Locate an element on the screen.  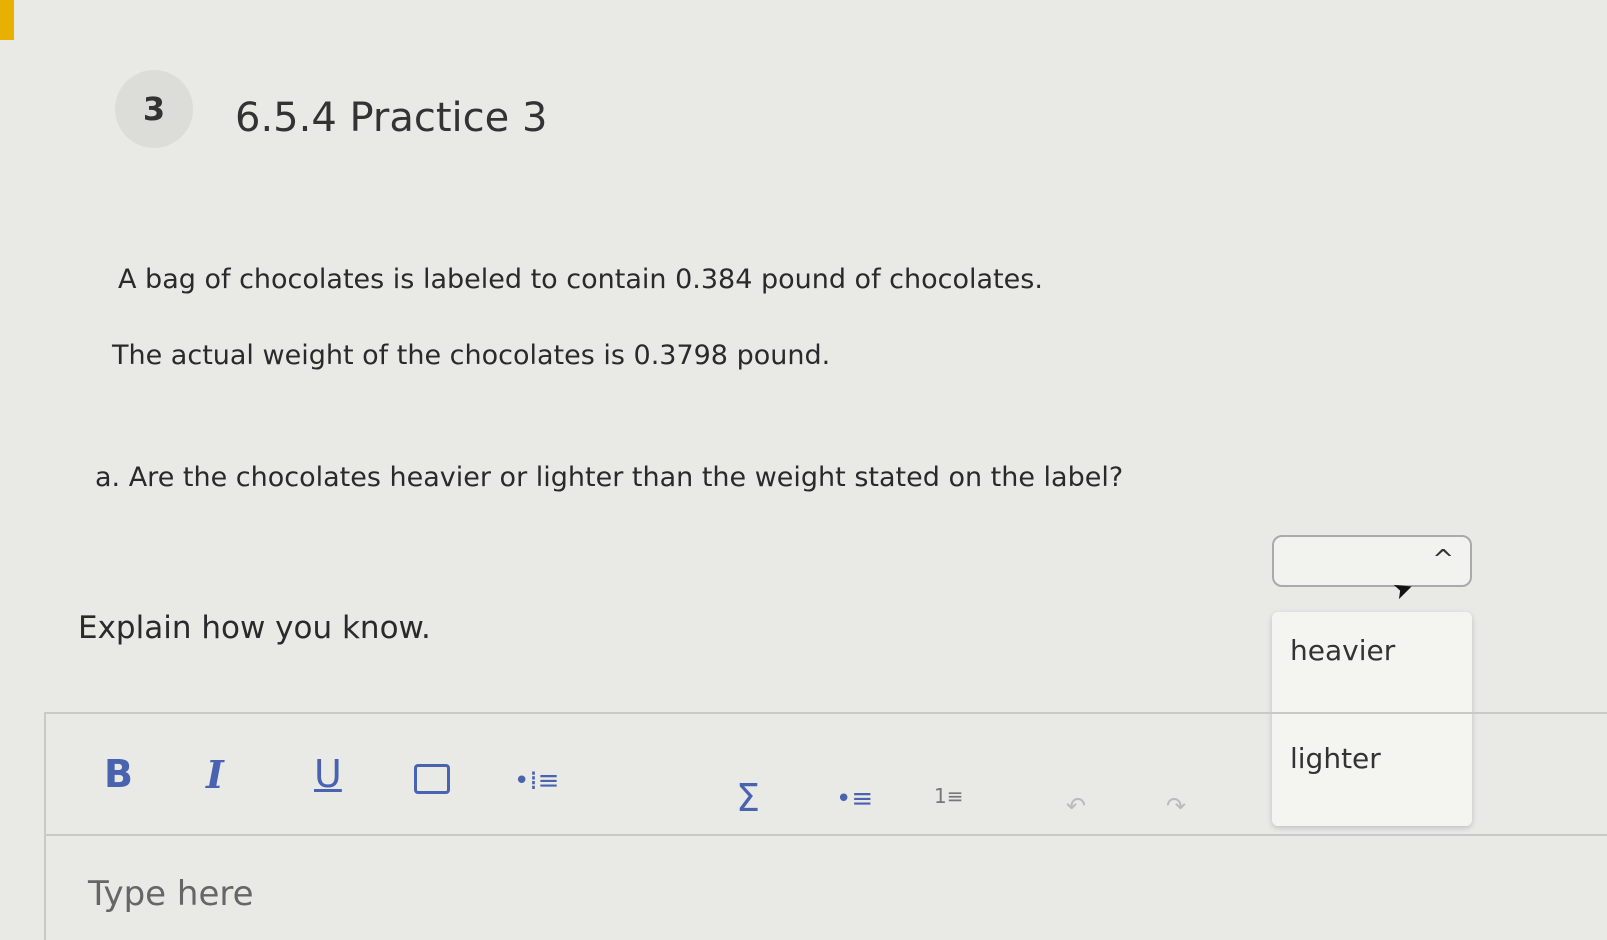
sigma-icon: Σ is located at coordinates (748, 798).